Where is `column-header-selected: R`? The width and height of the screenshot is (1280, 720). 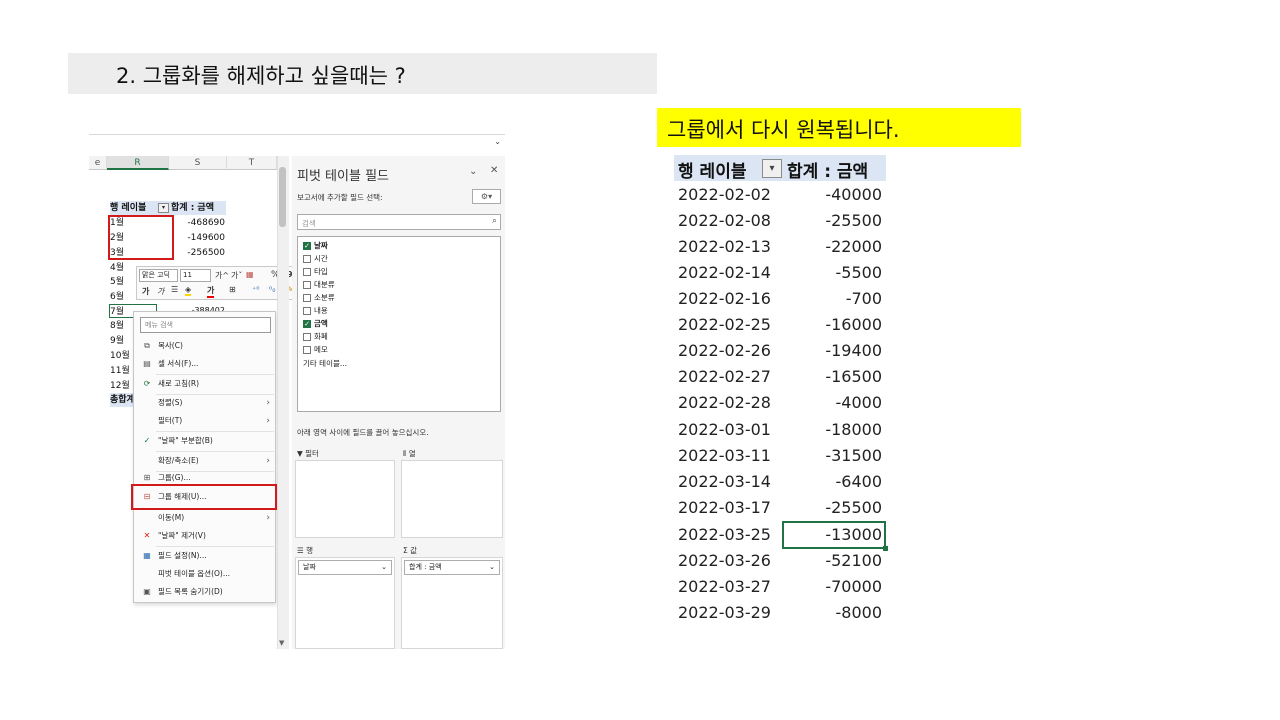 column-header-selected: R is located at coordinates (138, 163).